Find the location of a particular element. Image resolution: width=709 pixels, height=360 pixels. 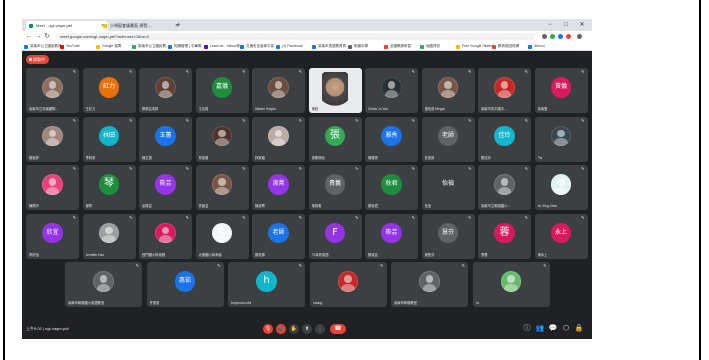

participant-tile: ✎ 林家穎 is located at coordinates (278, 139).